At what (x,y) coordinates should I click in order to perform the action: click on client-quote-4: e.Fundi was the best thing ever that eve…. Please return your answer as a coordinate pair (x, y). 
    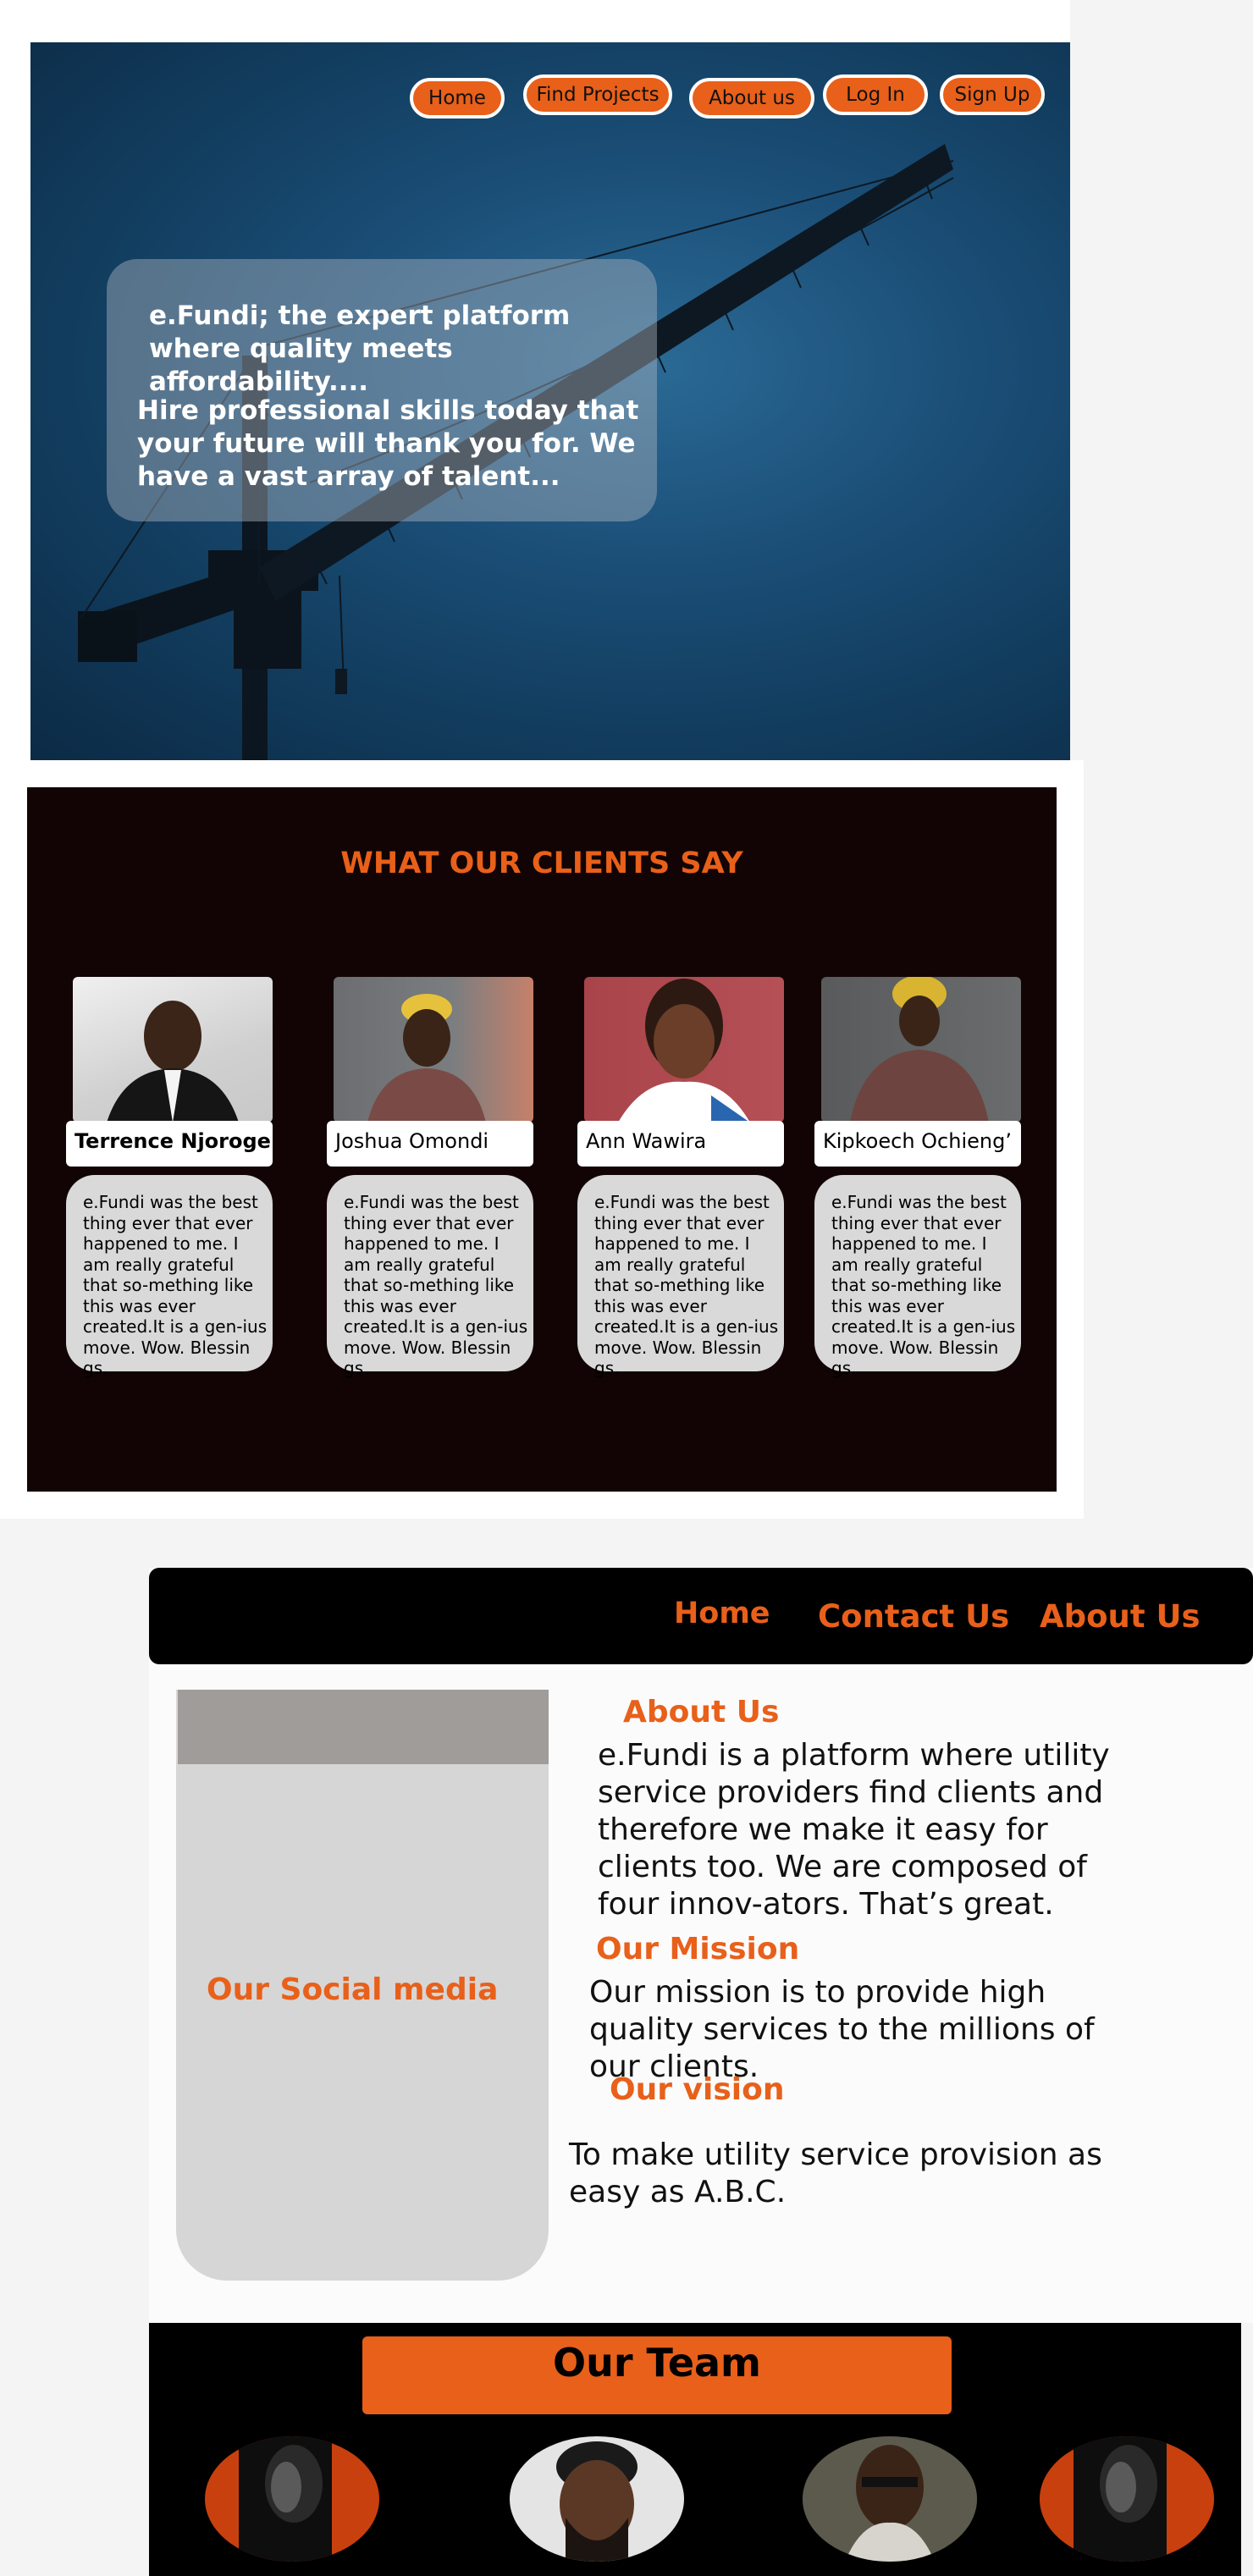
    Looking at the image, I should click on (917, 1276).